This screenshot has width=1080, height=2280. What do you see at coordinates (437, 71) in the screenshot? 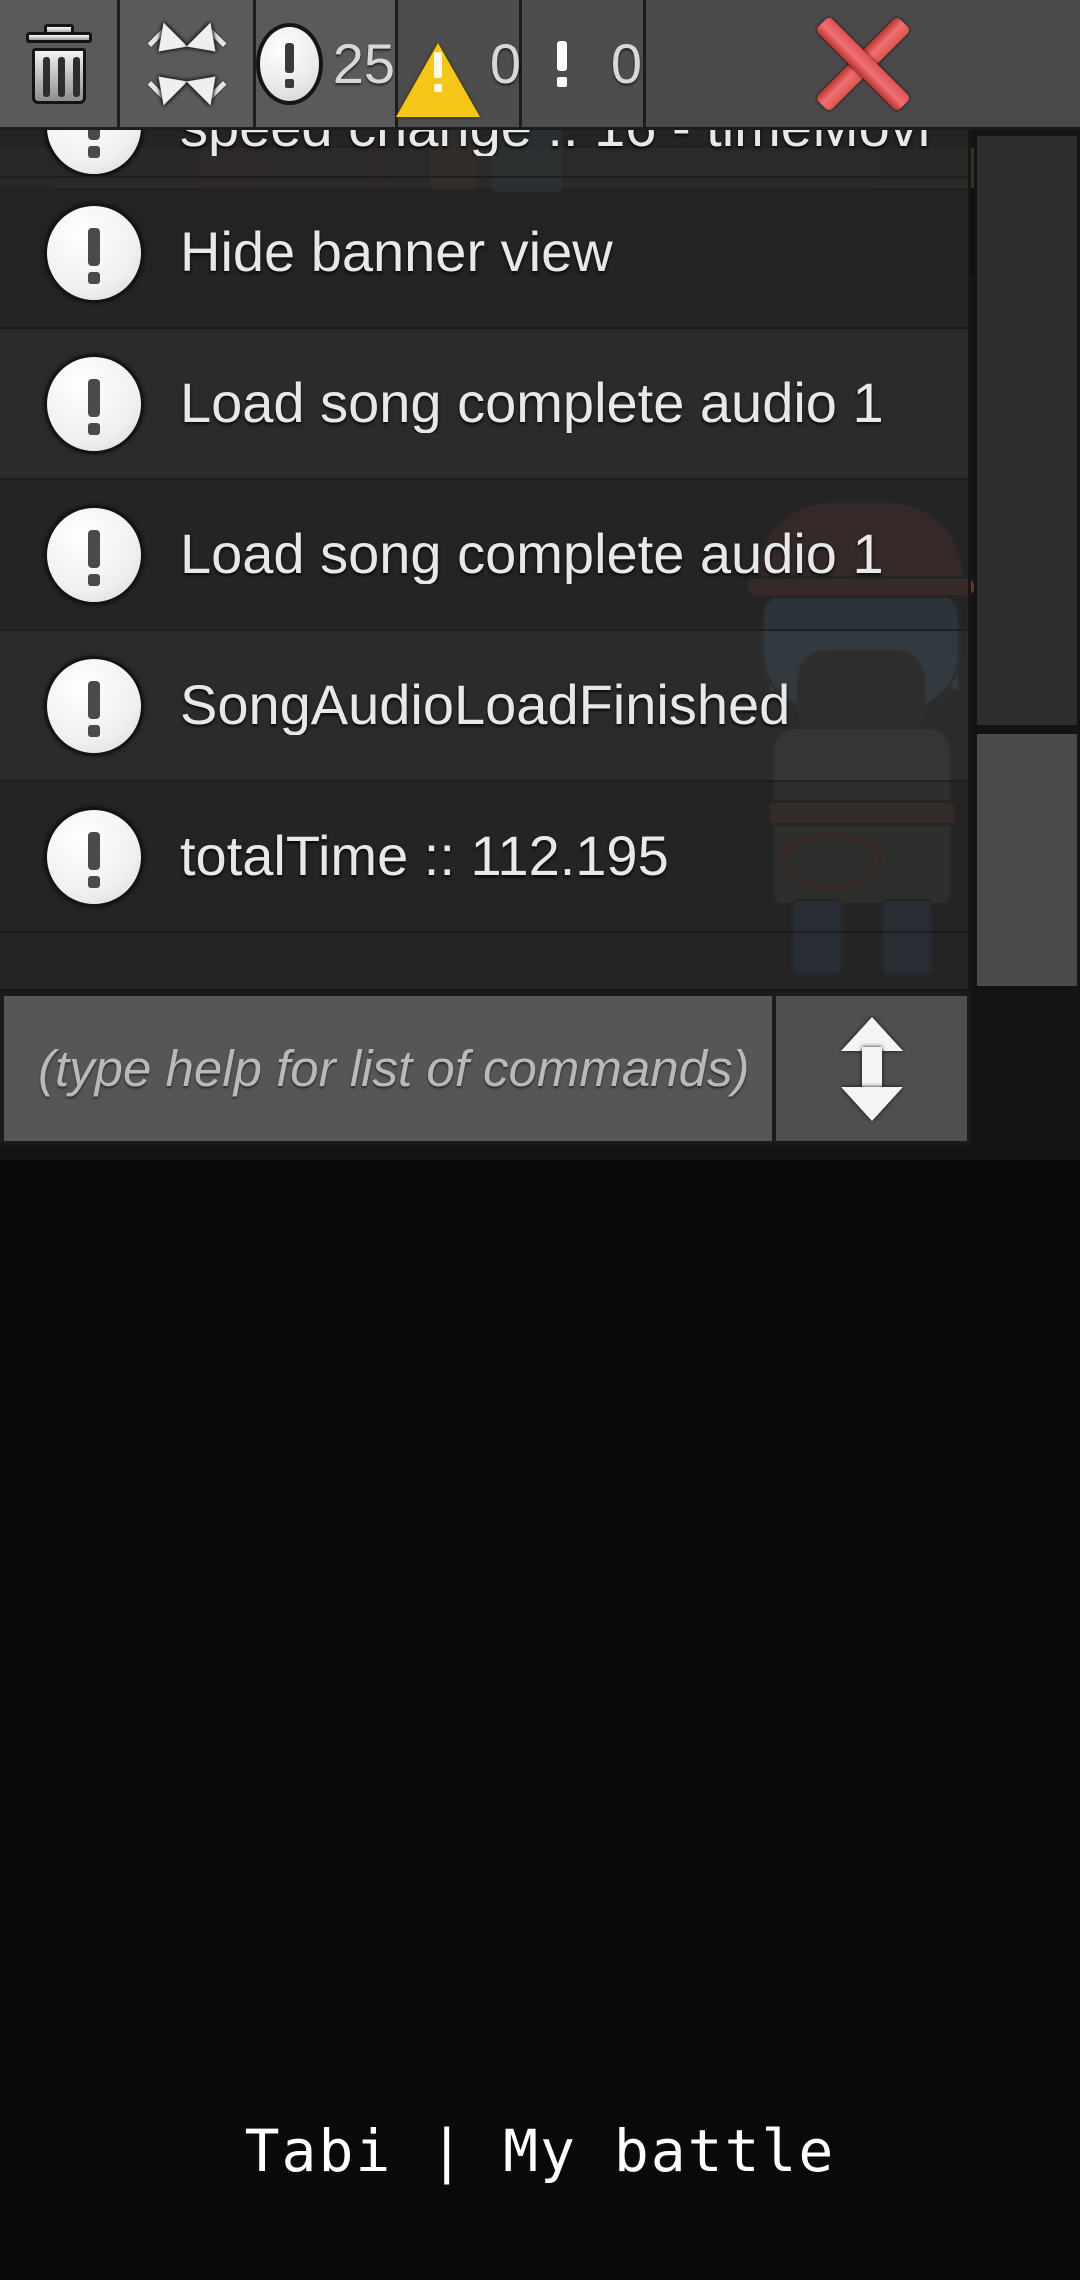
I see `warning-triangle-icon` at bounding box center [437, 71].